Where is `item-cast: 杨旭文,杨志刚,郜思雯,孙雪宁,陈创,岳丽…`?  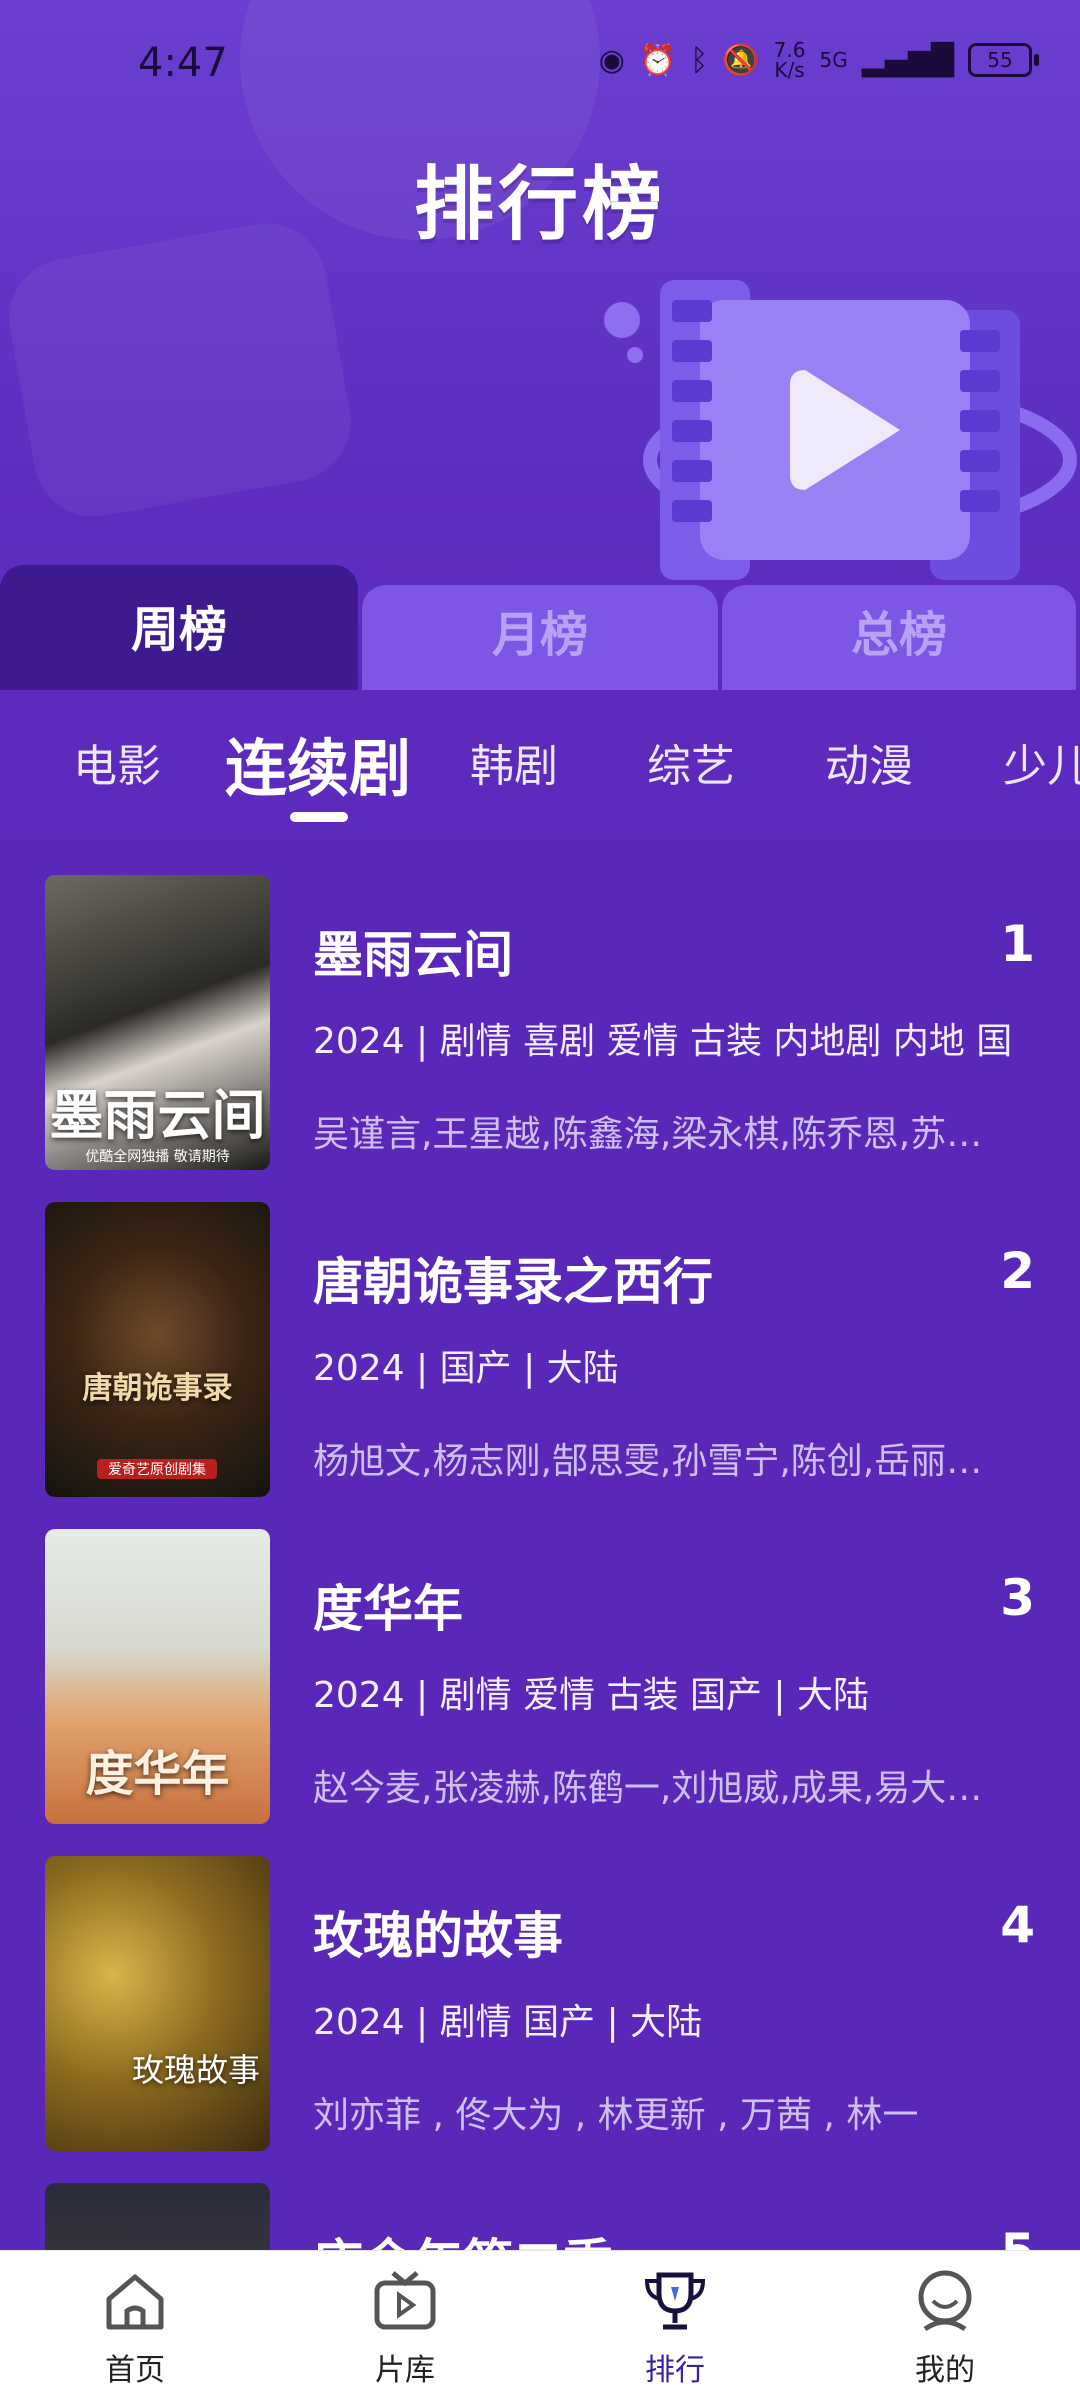 item-cast: 杨旭文,杨志刚,郜思雯,孙雪宁,陈创,岳丽… is located at coordinates (648, 1461).